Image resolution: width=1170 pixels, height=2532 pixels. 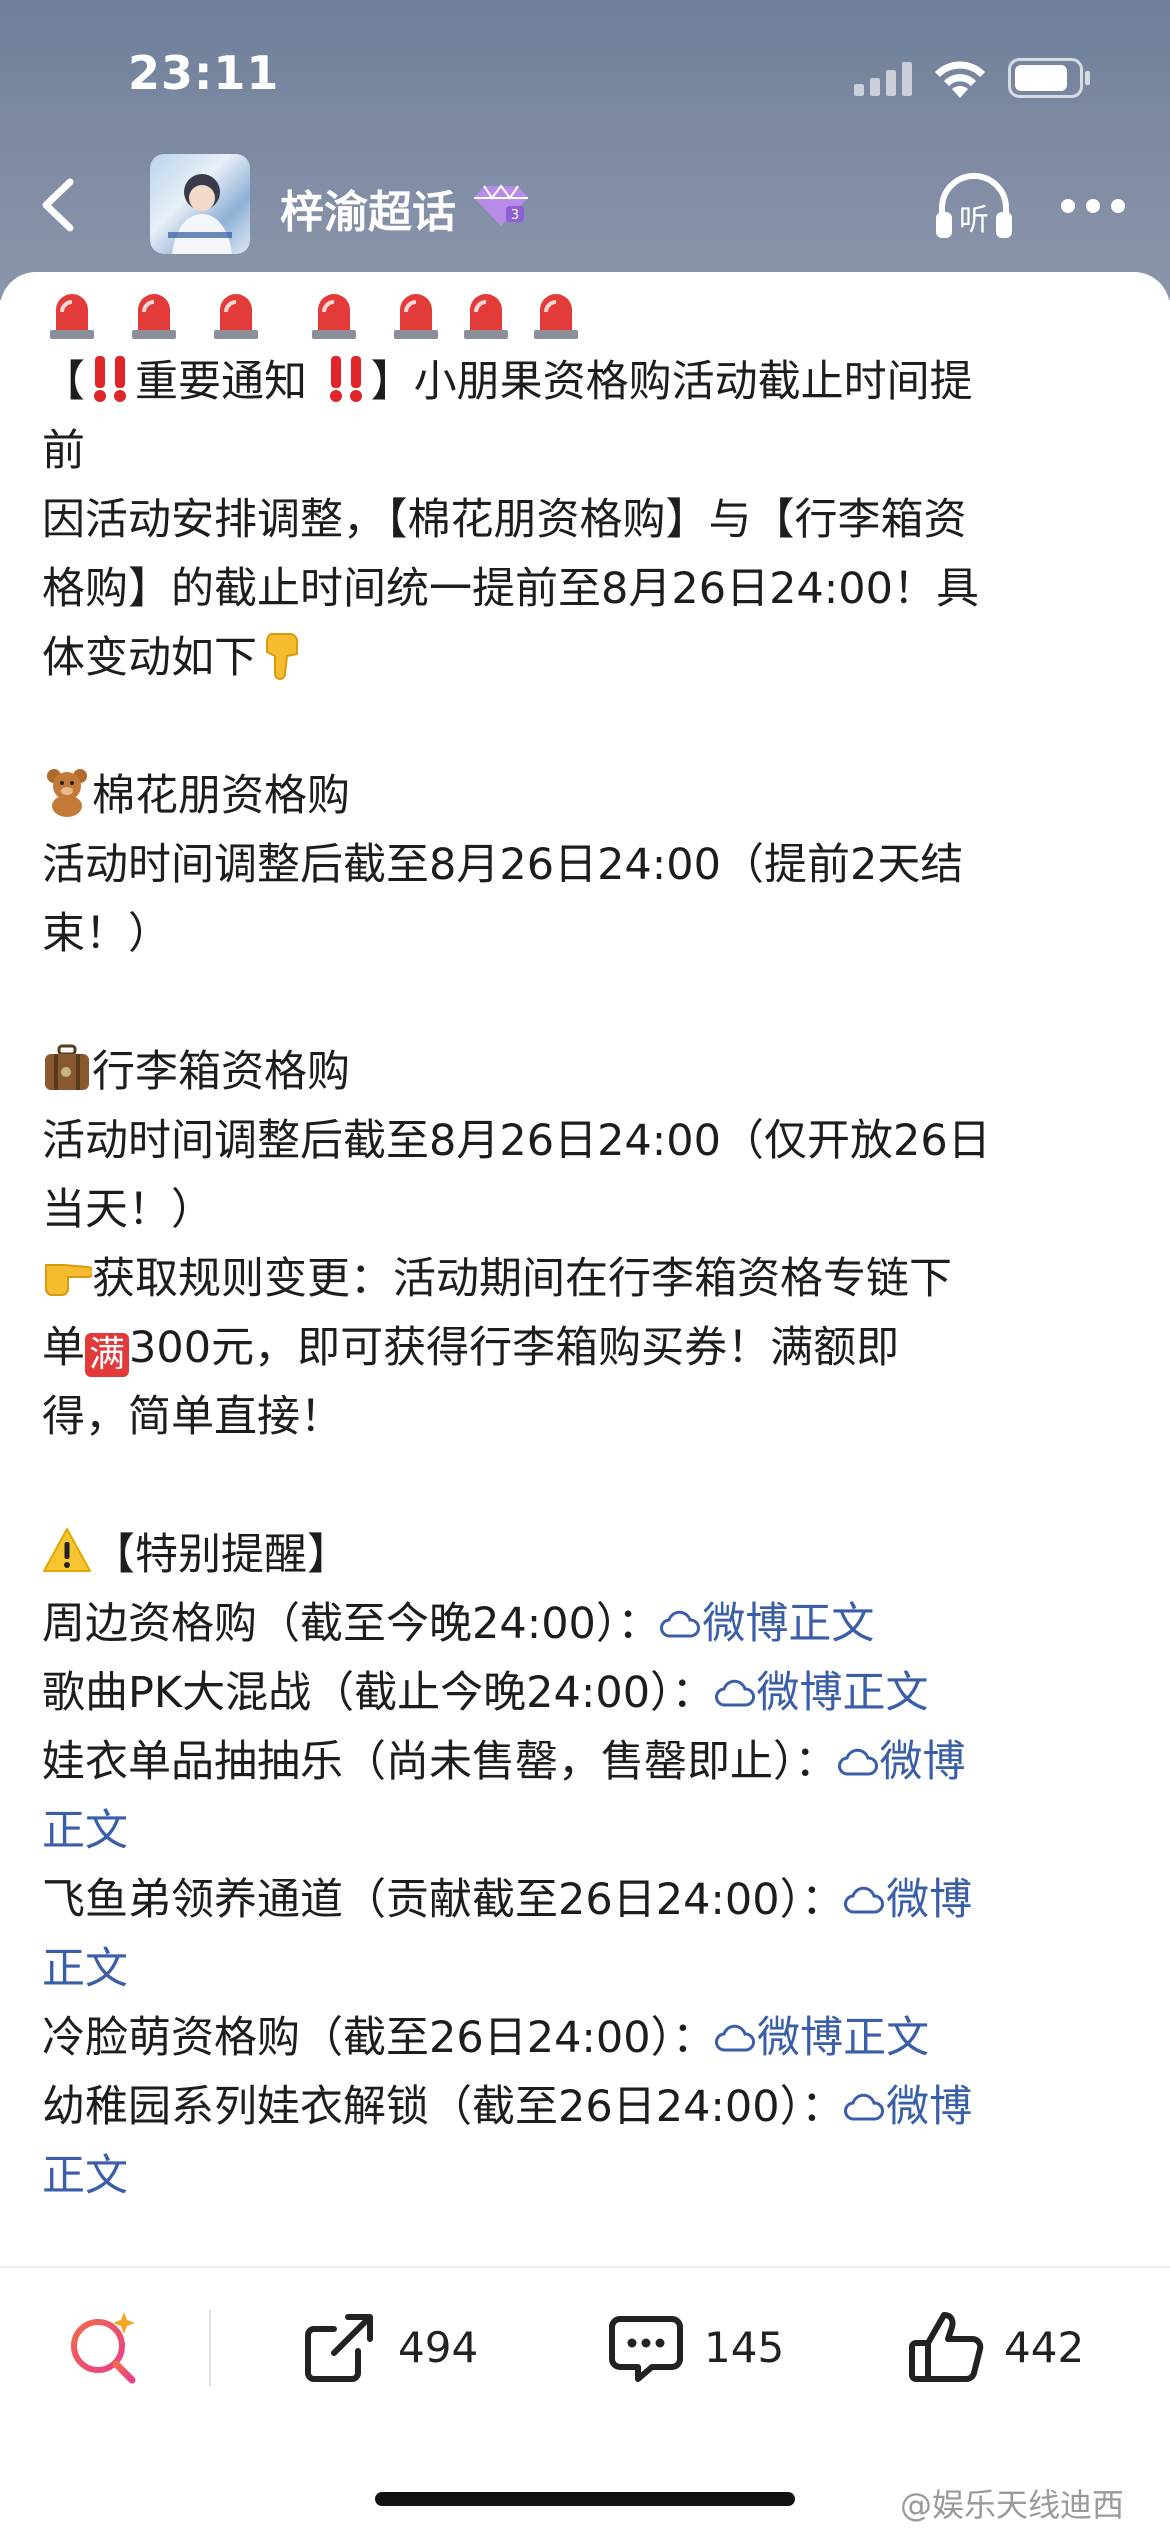 What do you see at coordinates (200, 214) in the screenshot?
I see `avatar-image-icon` at bounding box center [200, 214].